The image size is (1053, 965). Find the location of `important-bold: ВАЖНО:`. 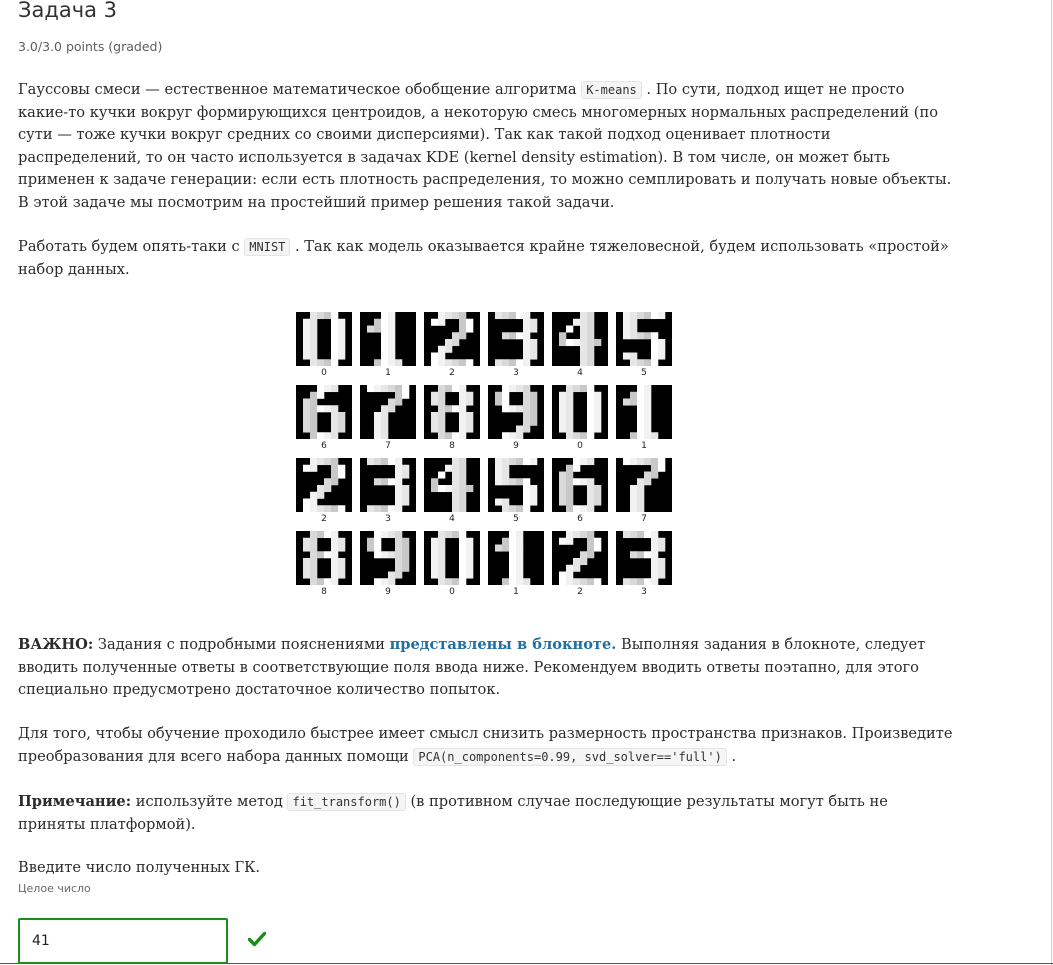

important-bold: ВАЖНО: is located at coordinates (56, 644).